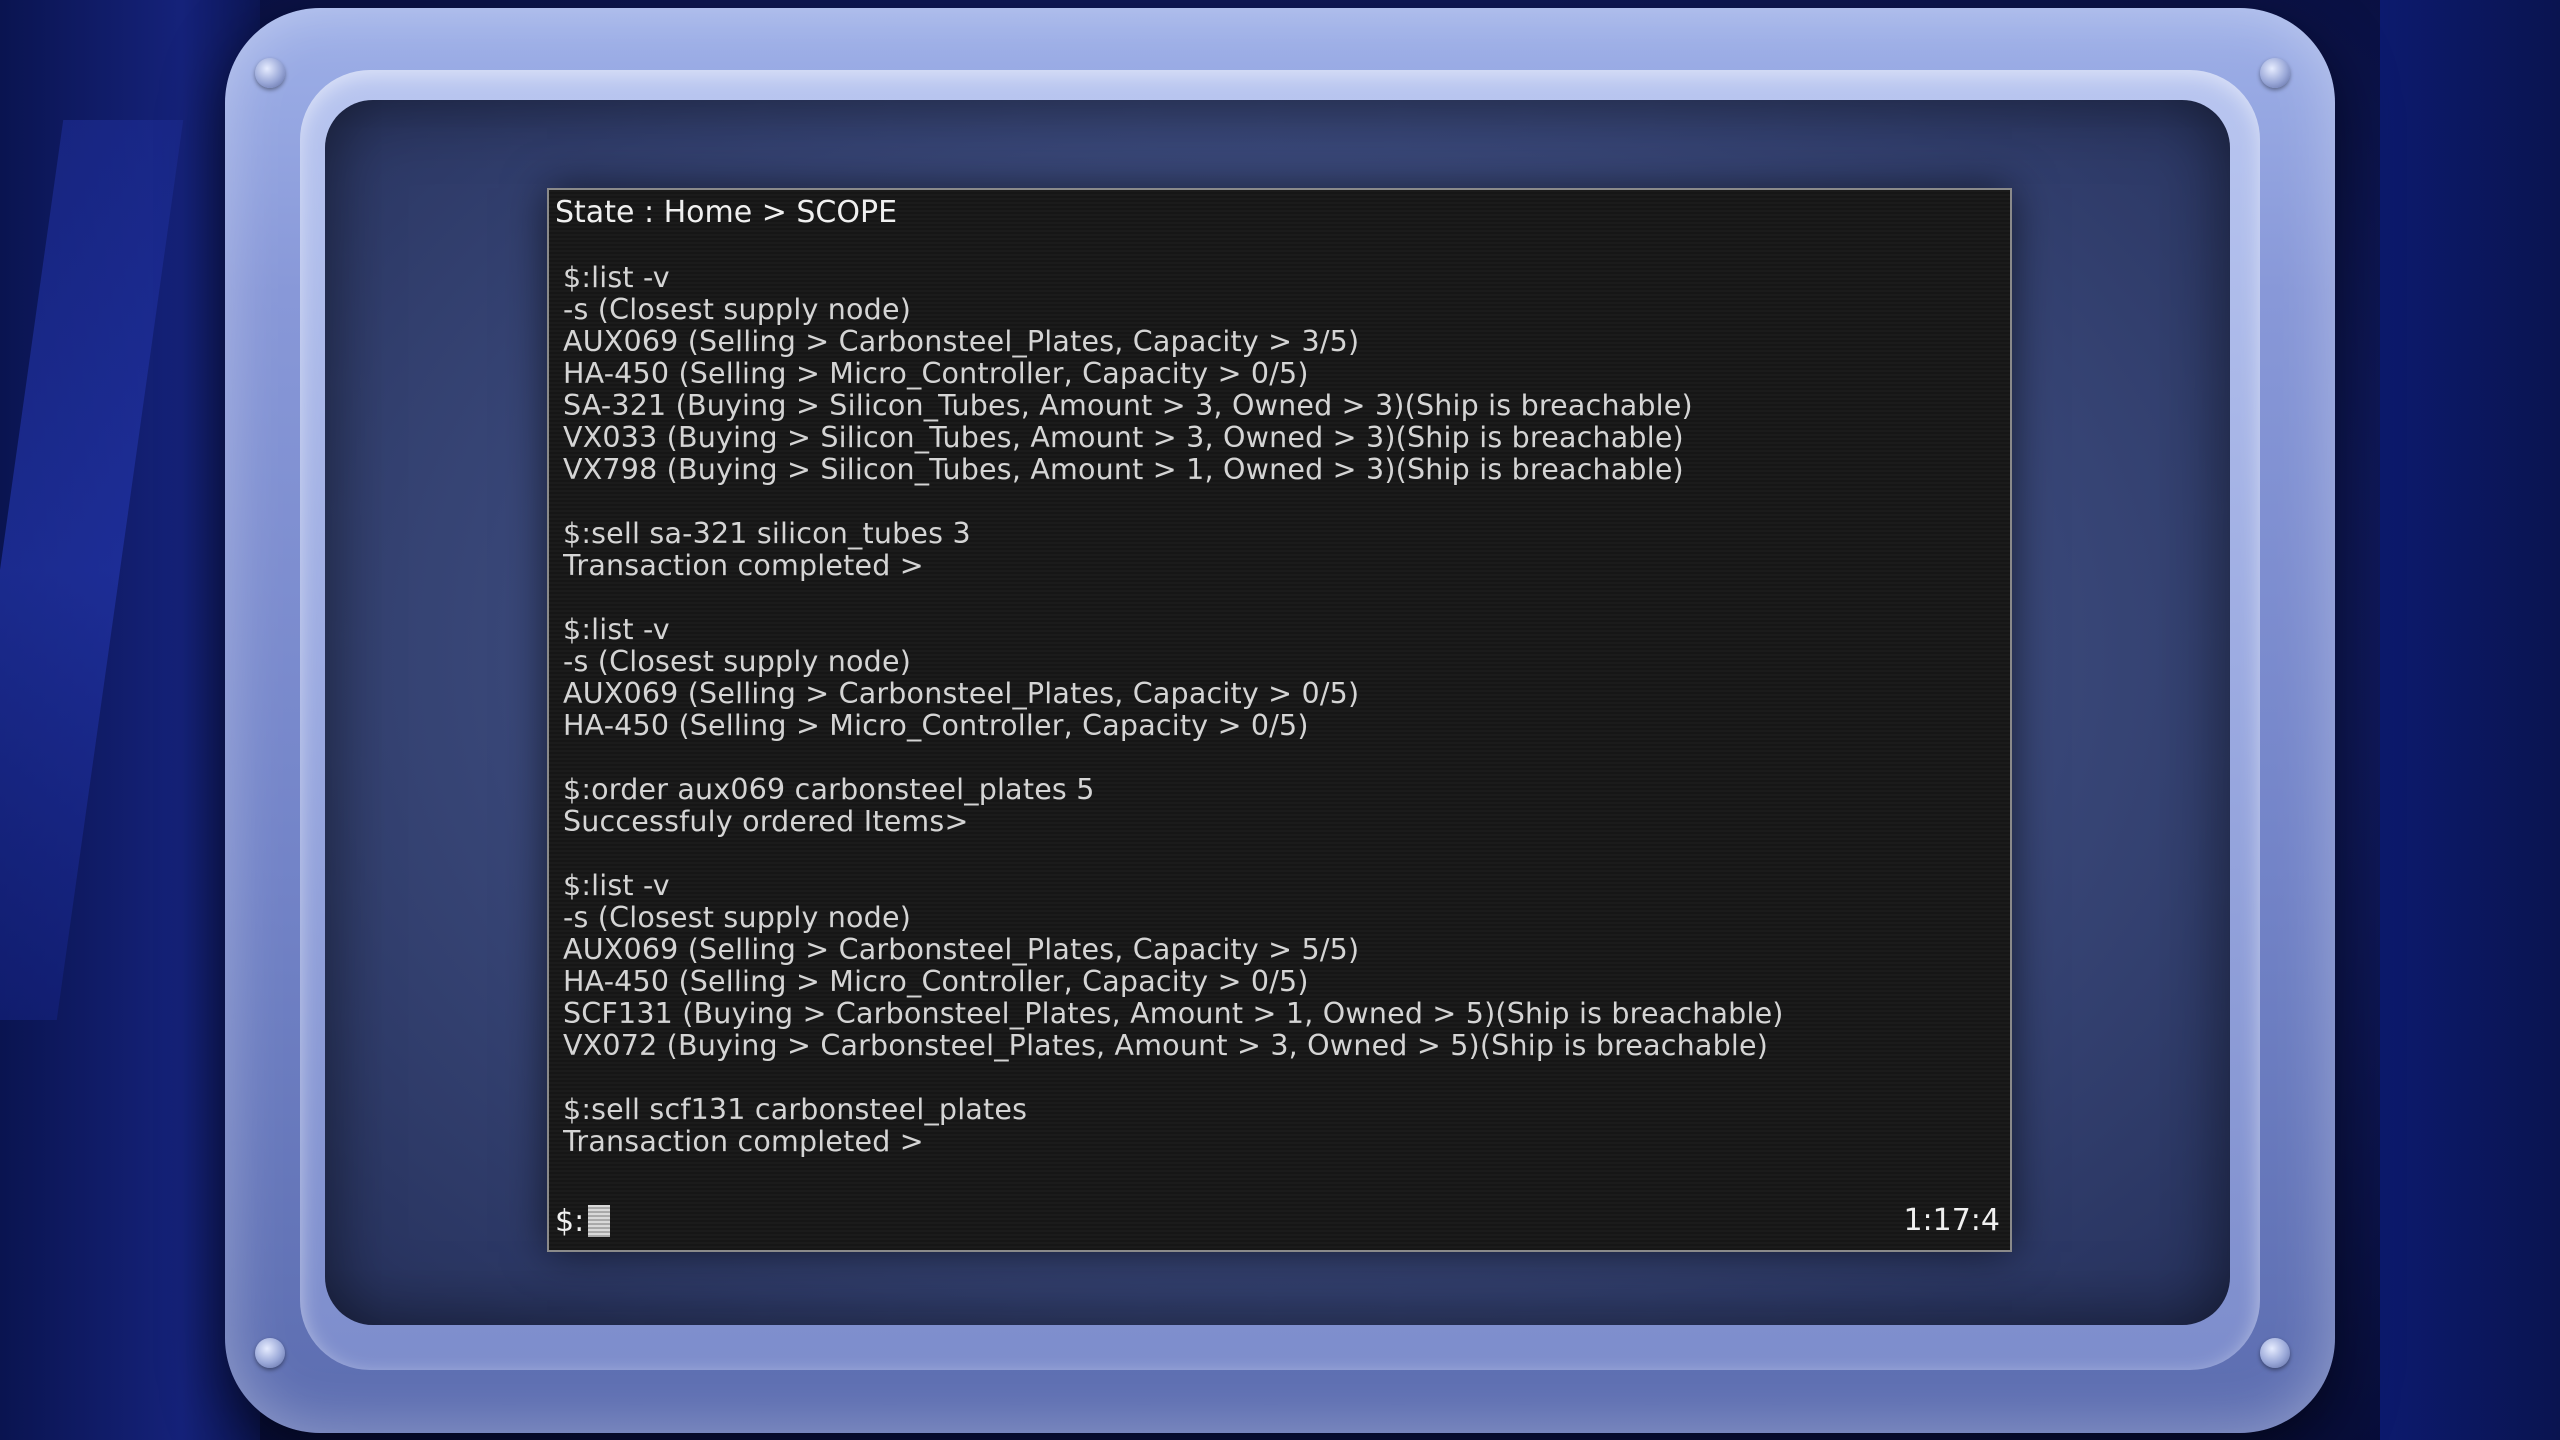  Describe the element at coordinates (795, 1110) in the screenshot. I see `terminal-command-line: $:sell scf131 carbonsteel_plates` at that location.